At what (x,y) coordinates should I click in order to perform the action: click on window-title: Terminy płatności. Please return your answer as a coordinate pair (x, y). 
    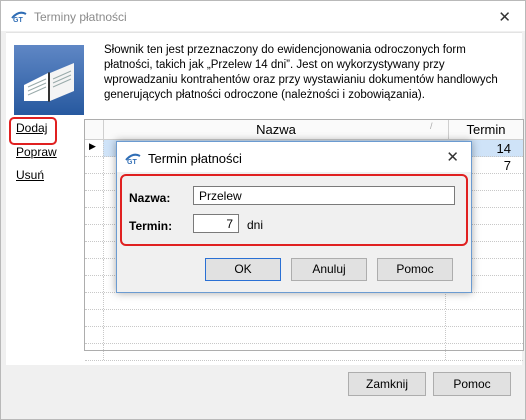
    Looking at the image, I should click on (80, 17).